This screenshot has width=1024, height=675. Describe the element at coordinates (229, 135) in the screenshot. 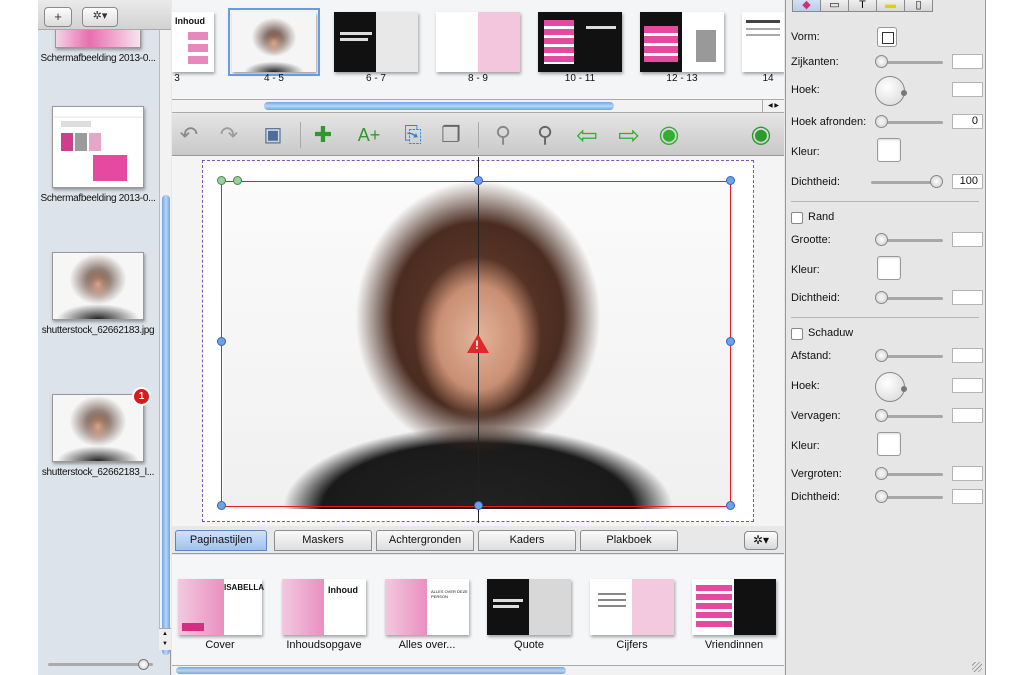

I see `redo-icon: ↷` at that location.